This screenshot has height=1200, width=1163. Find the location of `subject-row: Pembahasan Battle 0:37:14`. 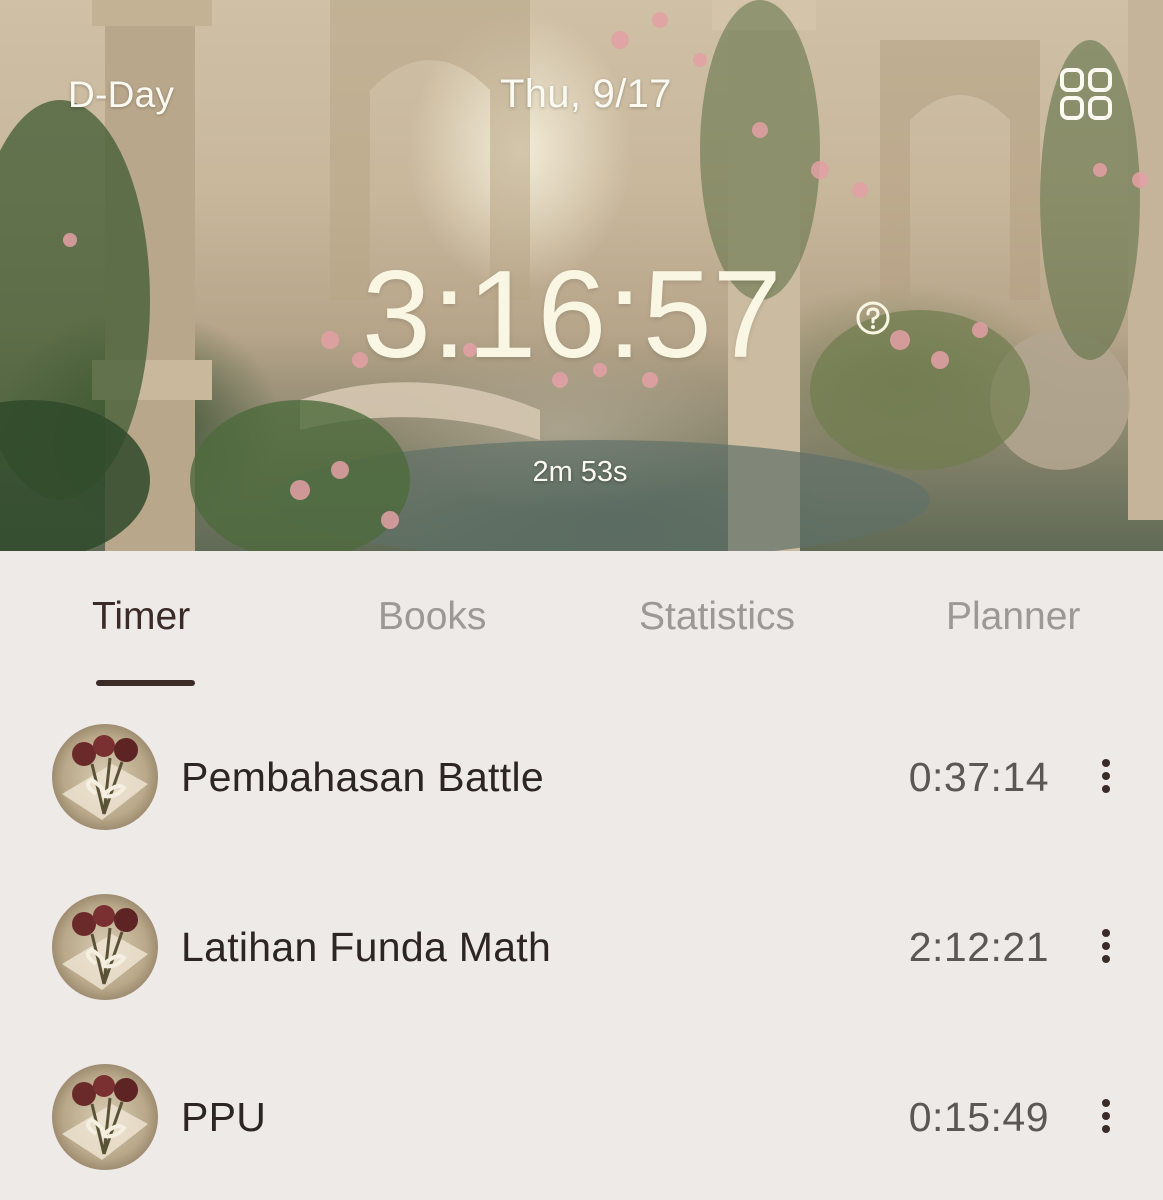

subject-row: Pembahasan Battle 0:37:14 is located at coordinates (581, 777).